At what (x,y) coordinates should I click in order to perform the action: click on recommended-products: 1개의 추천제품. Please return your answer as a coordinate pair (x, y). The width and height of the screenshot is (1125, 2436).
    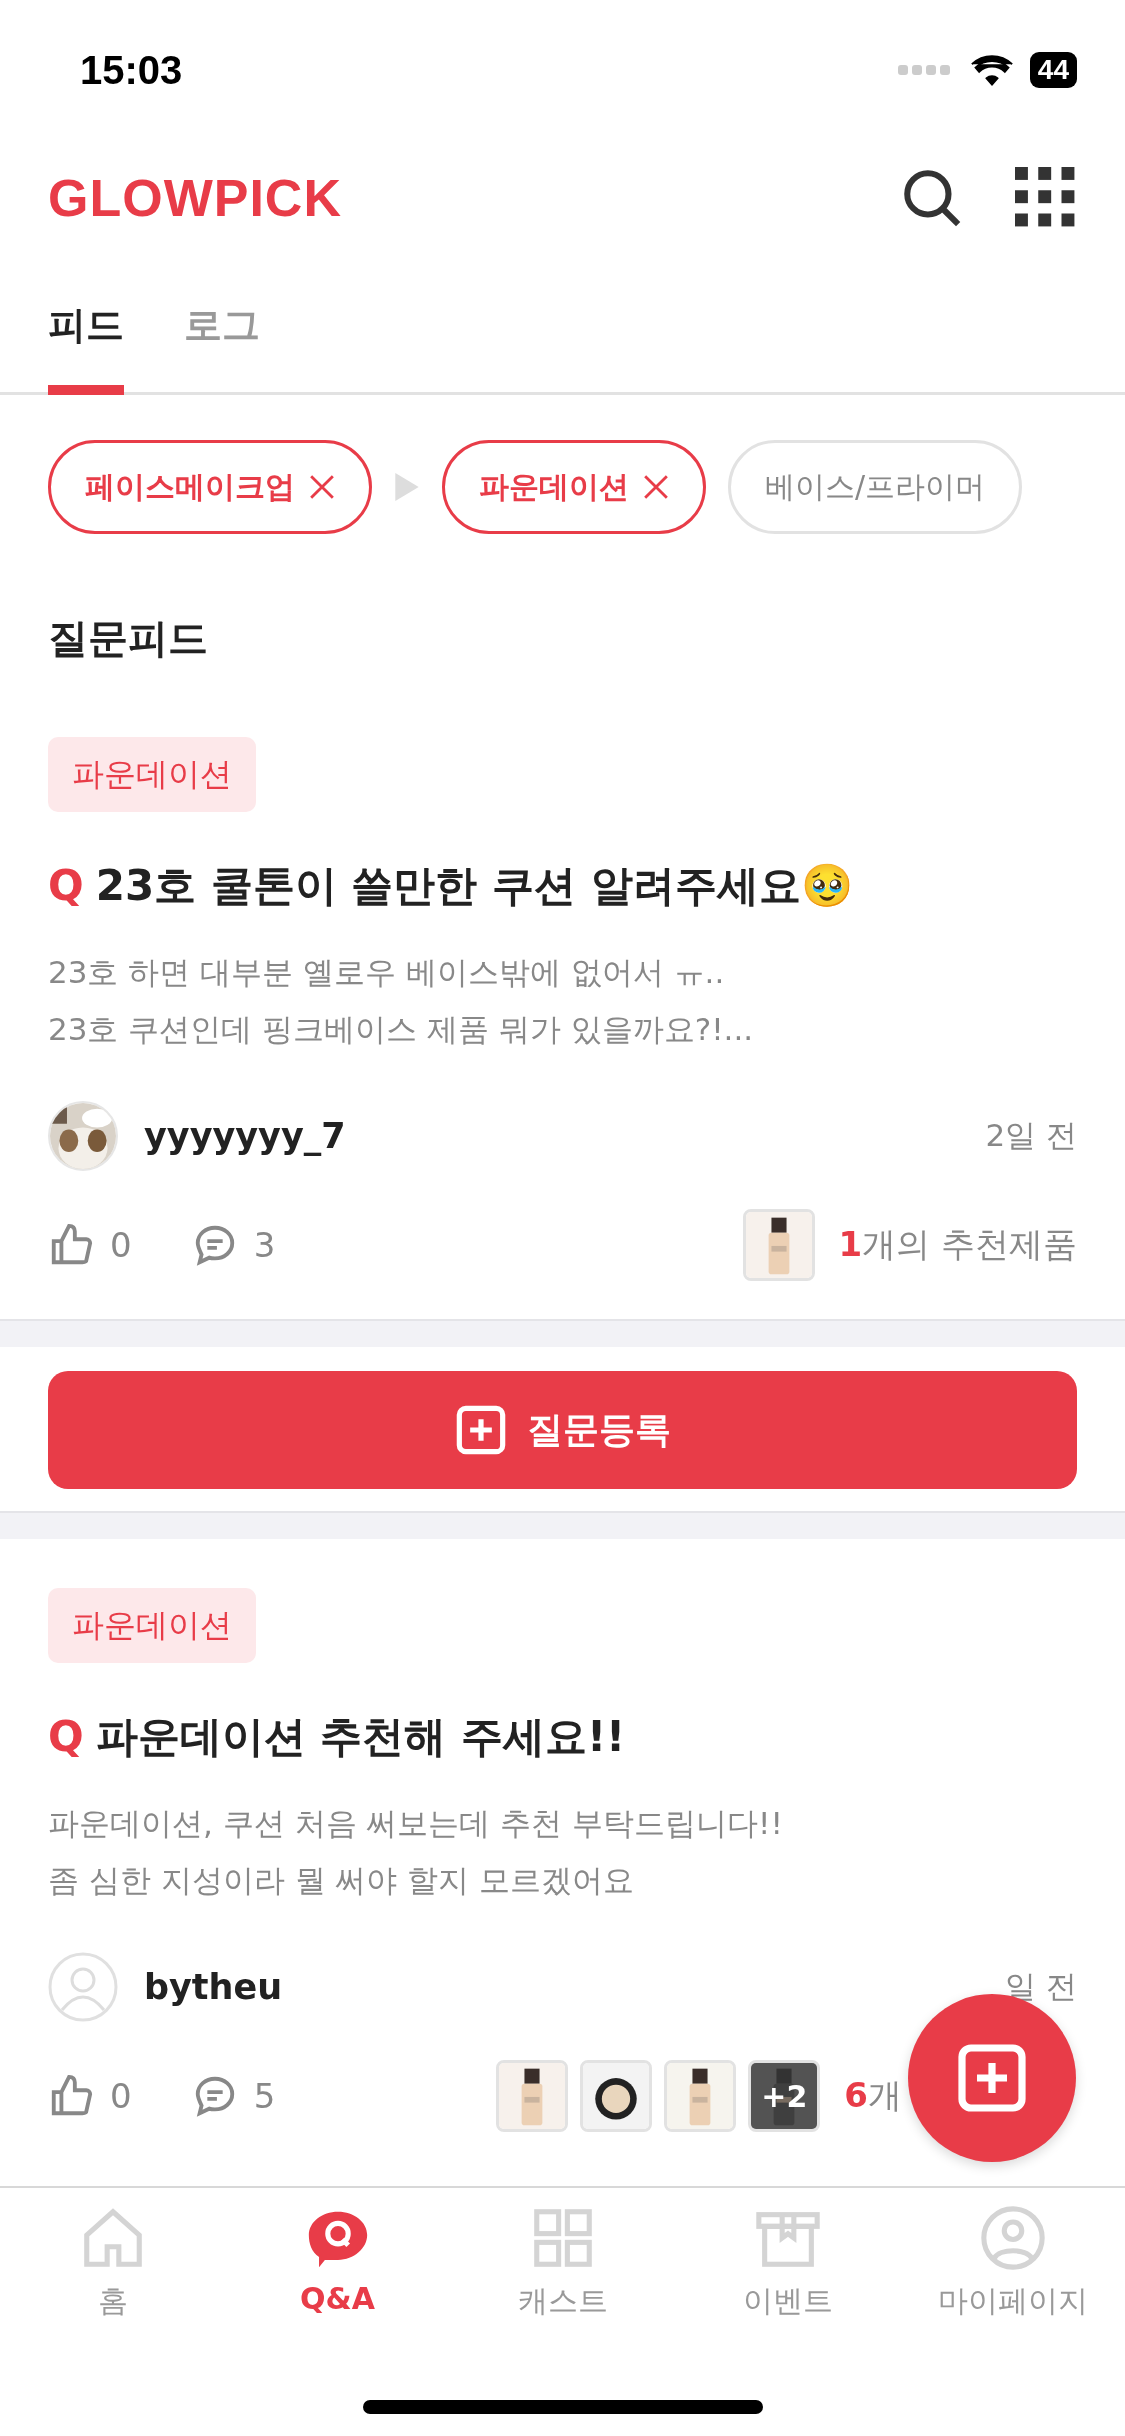
    Looking at the image, I should click on (957, 1245).